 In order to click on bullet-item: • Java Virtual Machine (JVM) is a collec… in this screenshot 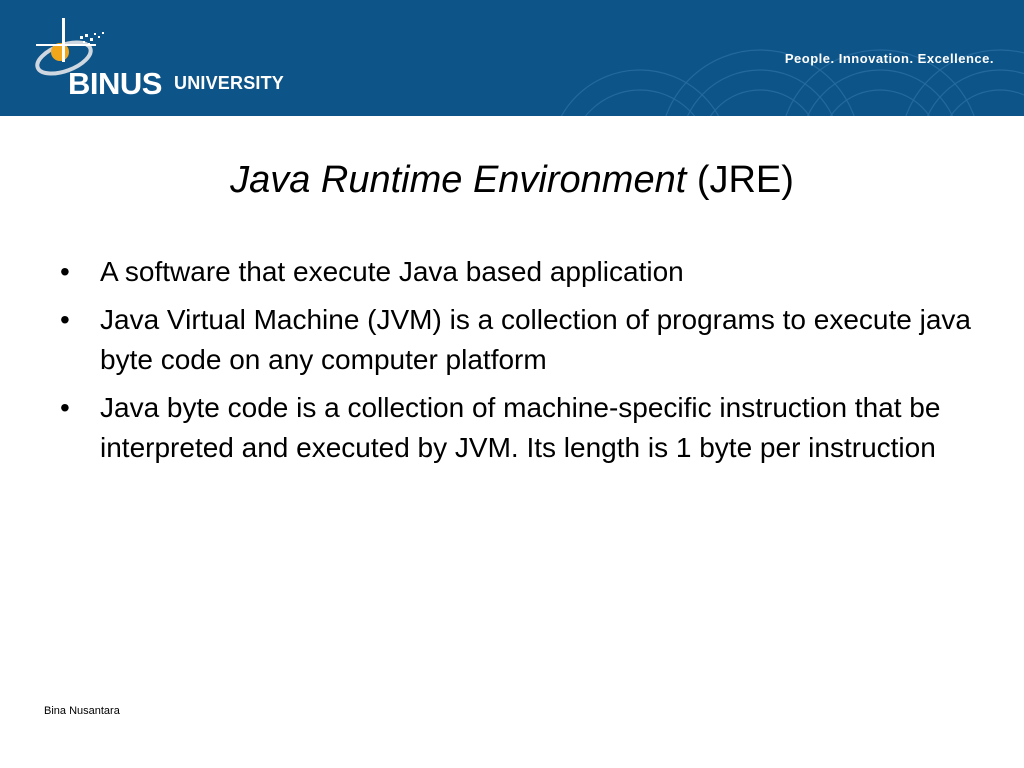, I will do `click(520, 340)`.